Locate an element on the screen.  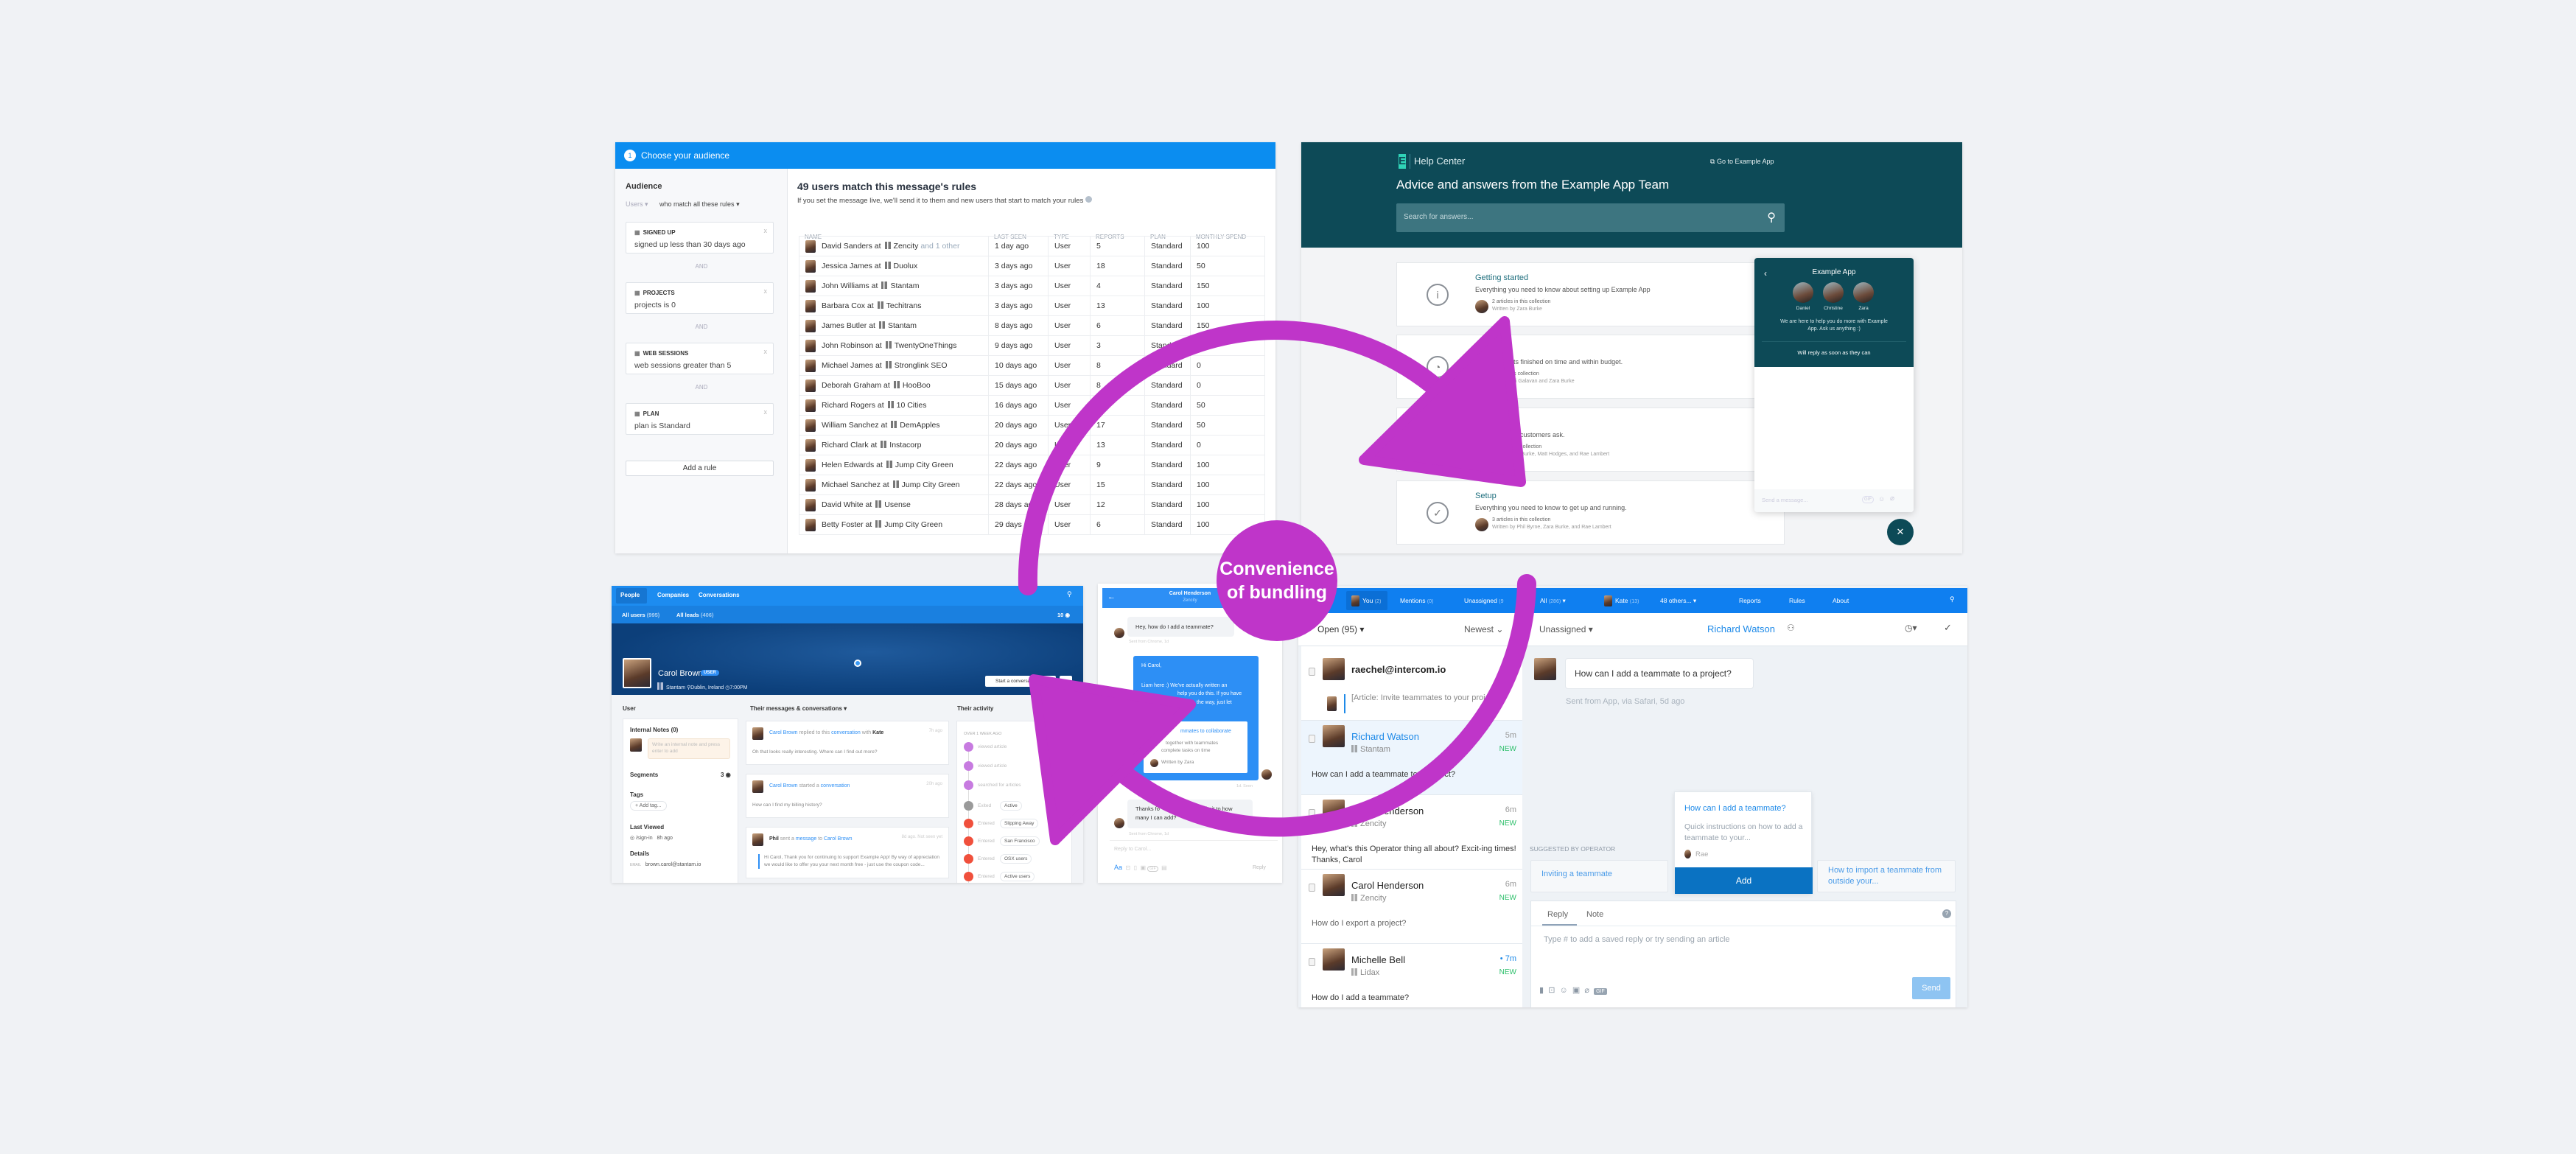
convenience-badge: Convenience of bundling is located at coordinates (1277, 581).